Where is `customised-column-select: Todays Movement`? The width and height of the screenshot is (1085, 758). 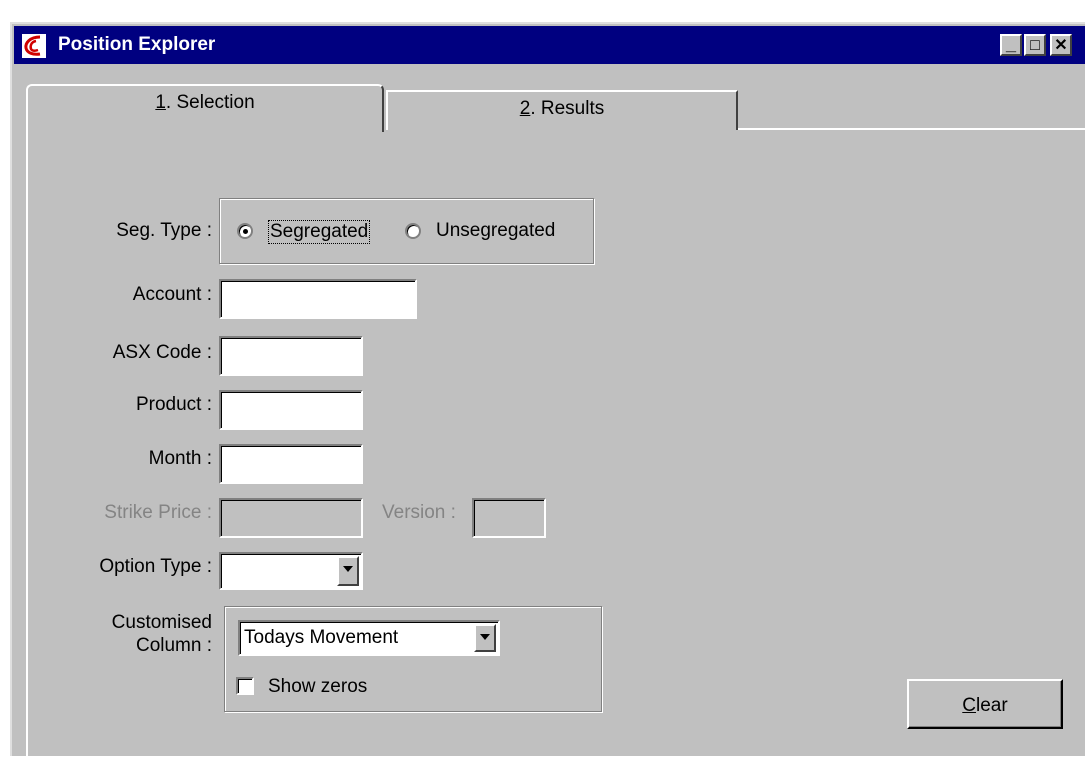 customised-column-select: Todays Movement is located at coordinates (369, 638).